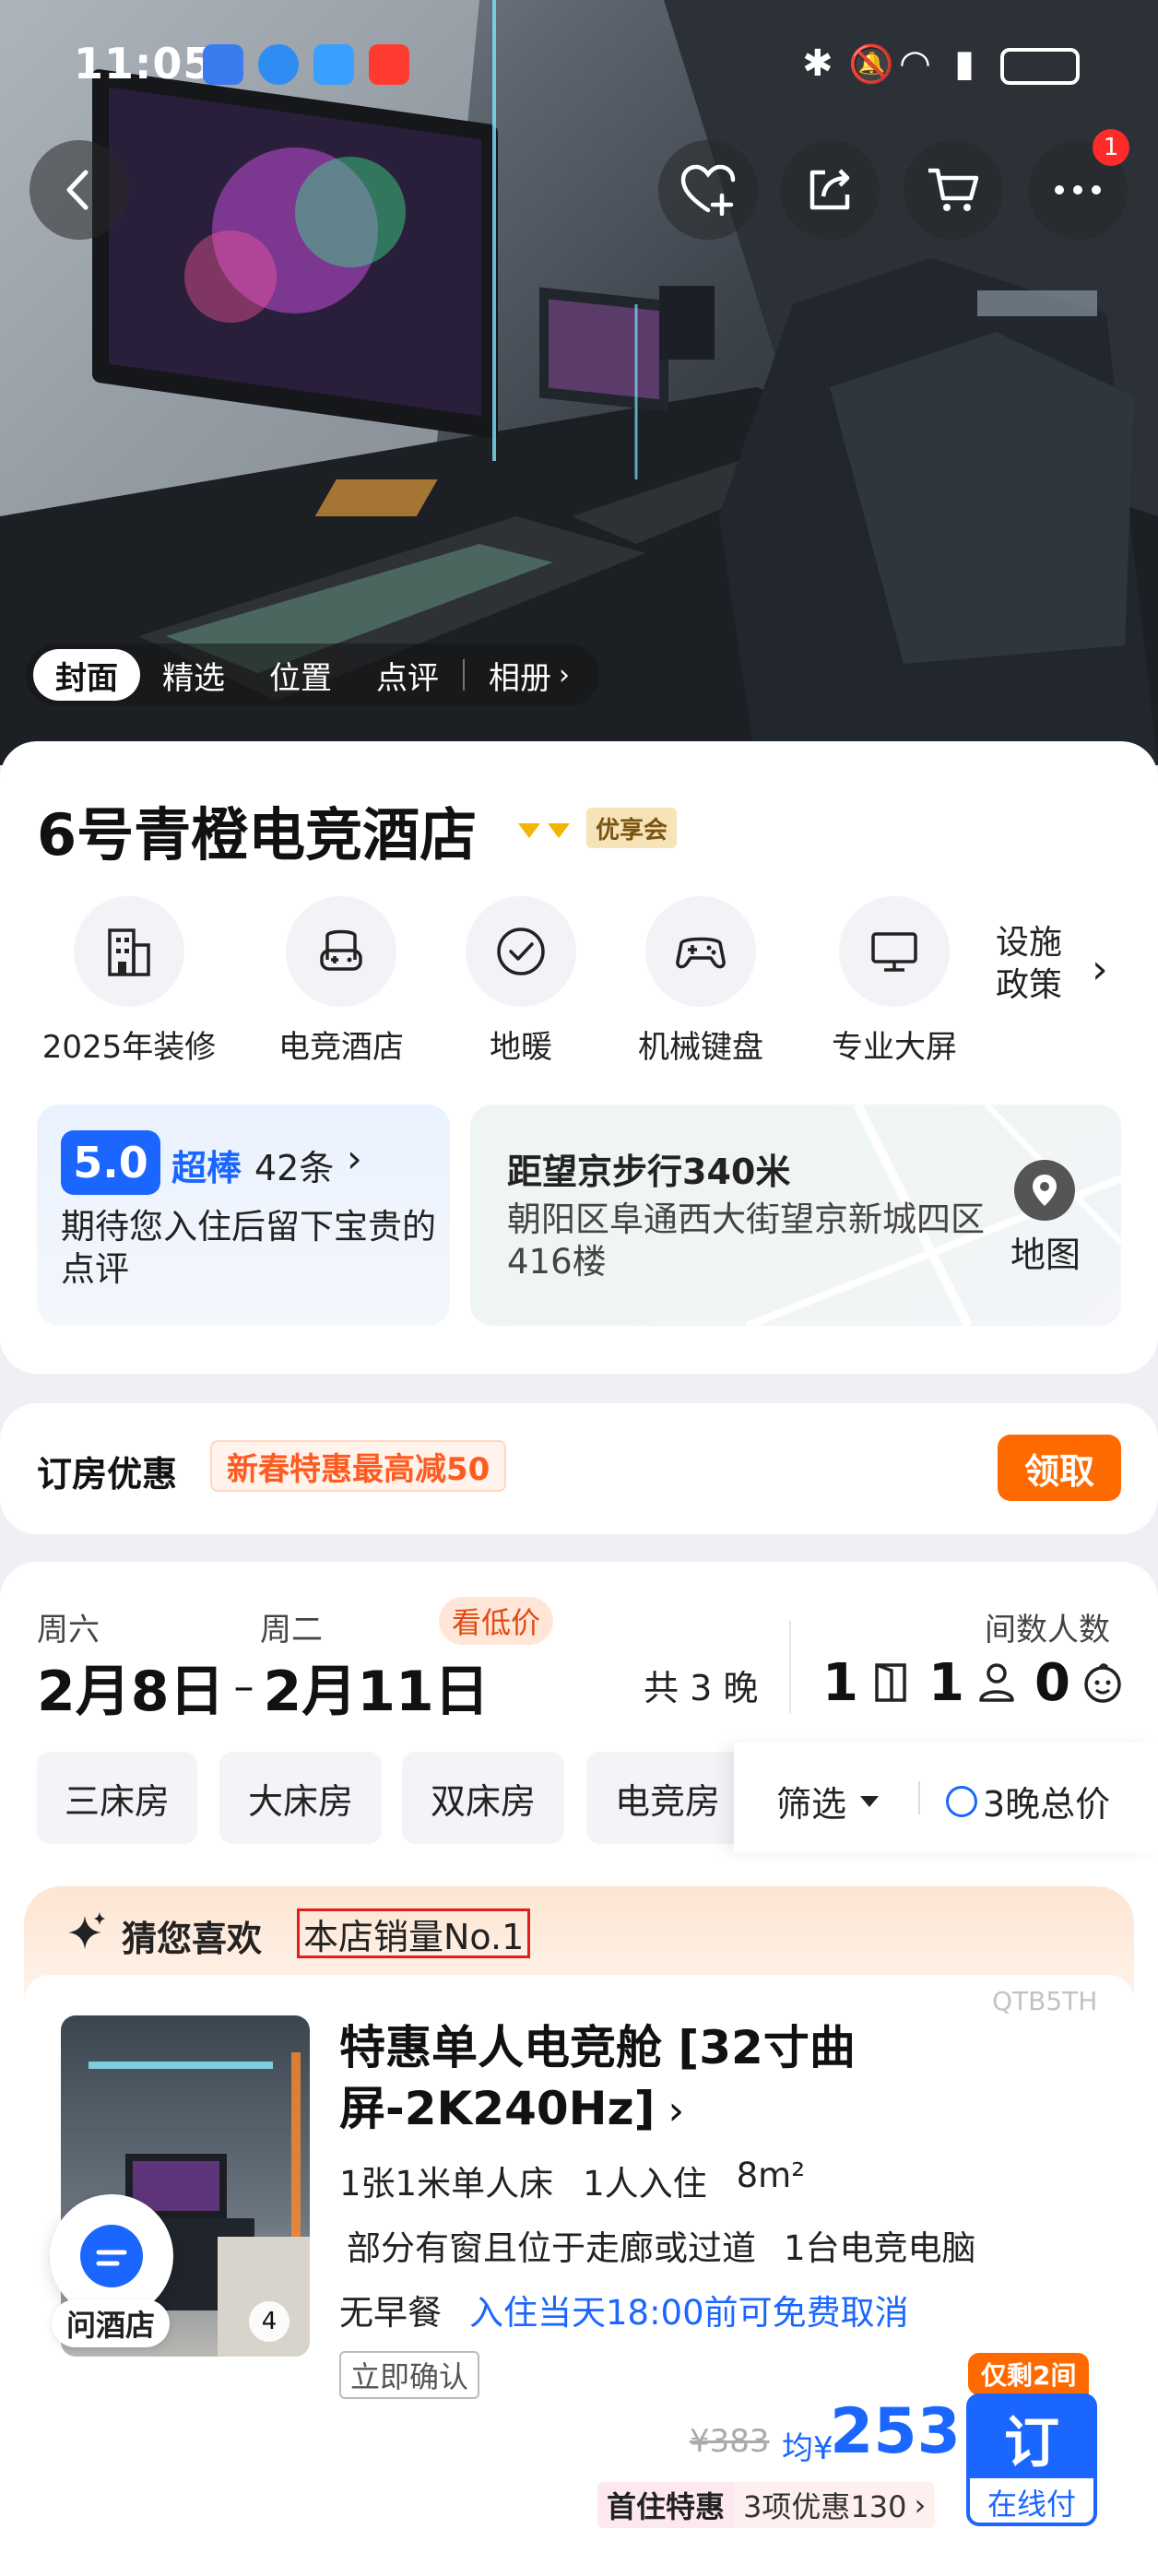 This screenshot has height=2576, width=1158. I want to click on wifi-icon: ◠, so click(915, 63).